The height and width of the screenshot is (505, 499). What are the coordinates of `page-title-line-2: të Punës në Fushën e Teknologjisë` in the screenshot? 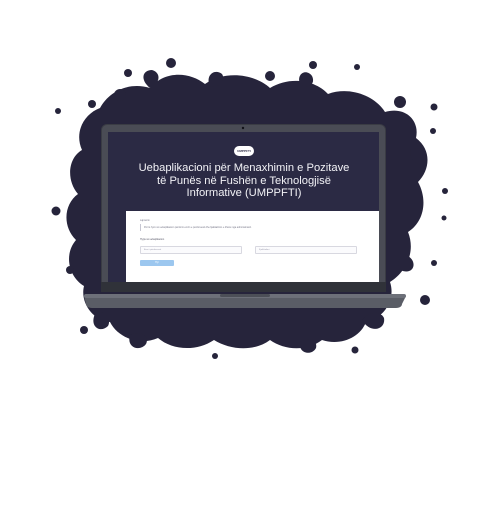 It's located at (244, 180).